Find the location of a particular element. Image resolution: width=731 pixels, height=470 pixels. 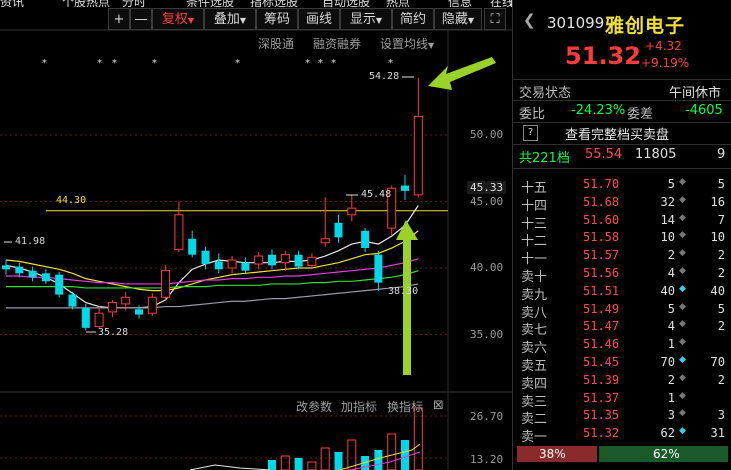

volume-axis-label: 13.20 is located at coordinates (487, 459).